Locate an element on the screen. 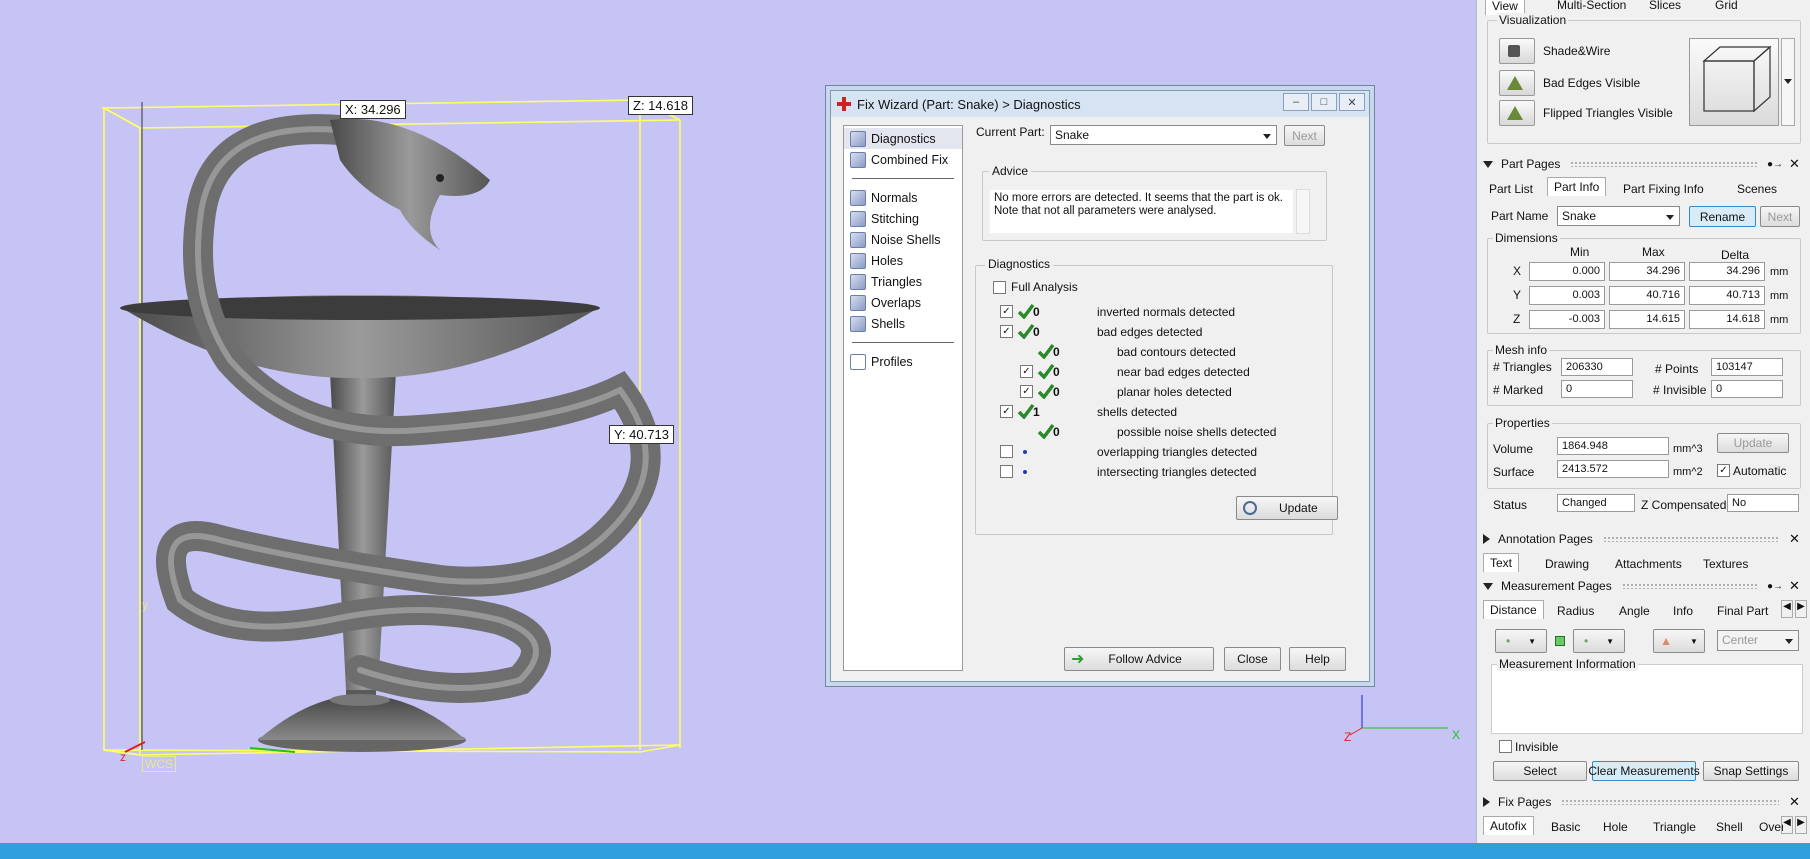 This screenshot has width=1810, height=859. nav-item-combined-fix: Combined Fix is located at coordinates (903, 159).